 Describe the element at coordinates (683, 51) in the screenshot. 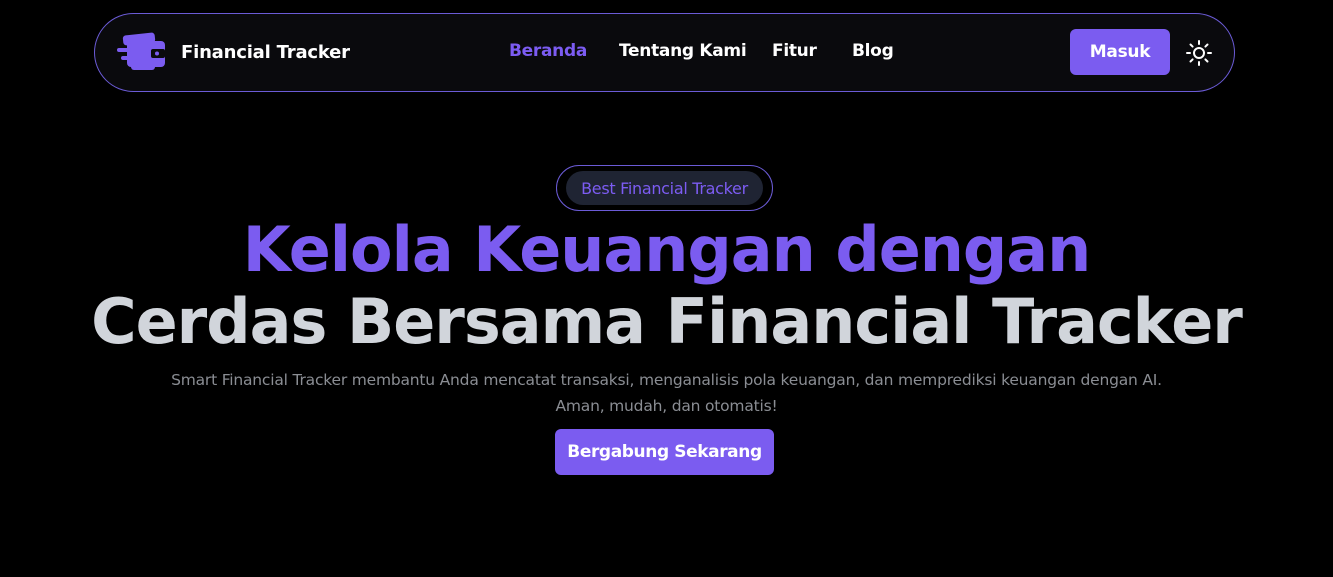

I see `nav-link-tentang-kami: Tentang Kami` at that location.